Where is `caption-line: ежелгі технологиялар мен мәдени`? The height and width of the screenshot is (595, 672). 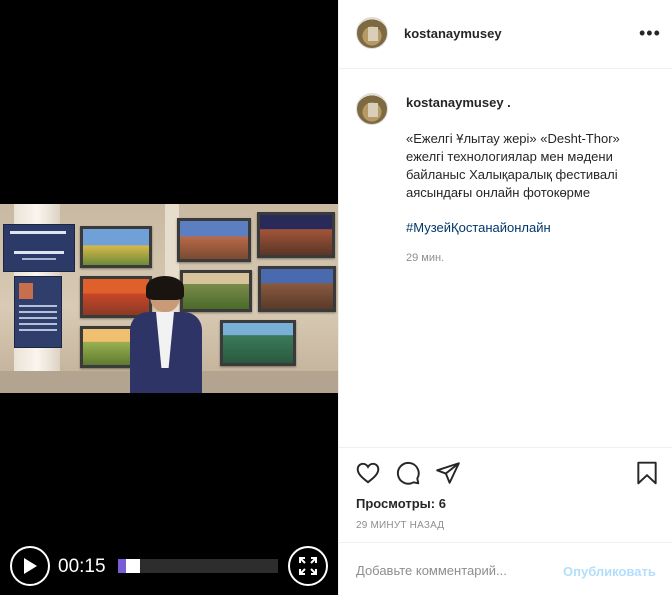
caption-line: ежелгі технологиялар мен мәдени is located at coordinates (509, 156).